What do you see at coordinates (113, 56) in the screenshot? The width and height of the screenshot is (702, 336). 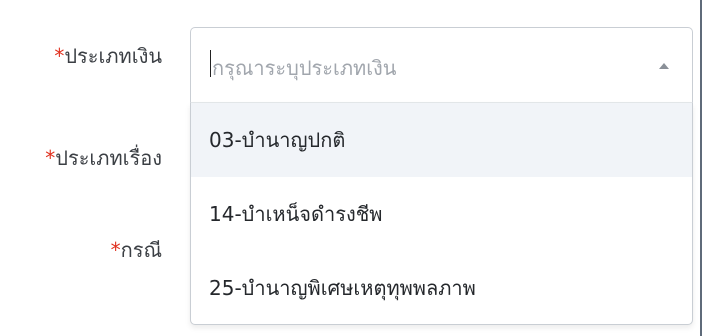 I see `money-type-label: ประเภทเงิน` at bounding box center [113, 56].